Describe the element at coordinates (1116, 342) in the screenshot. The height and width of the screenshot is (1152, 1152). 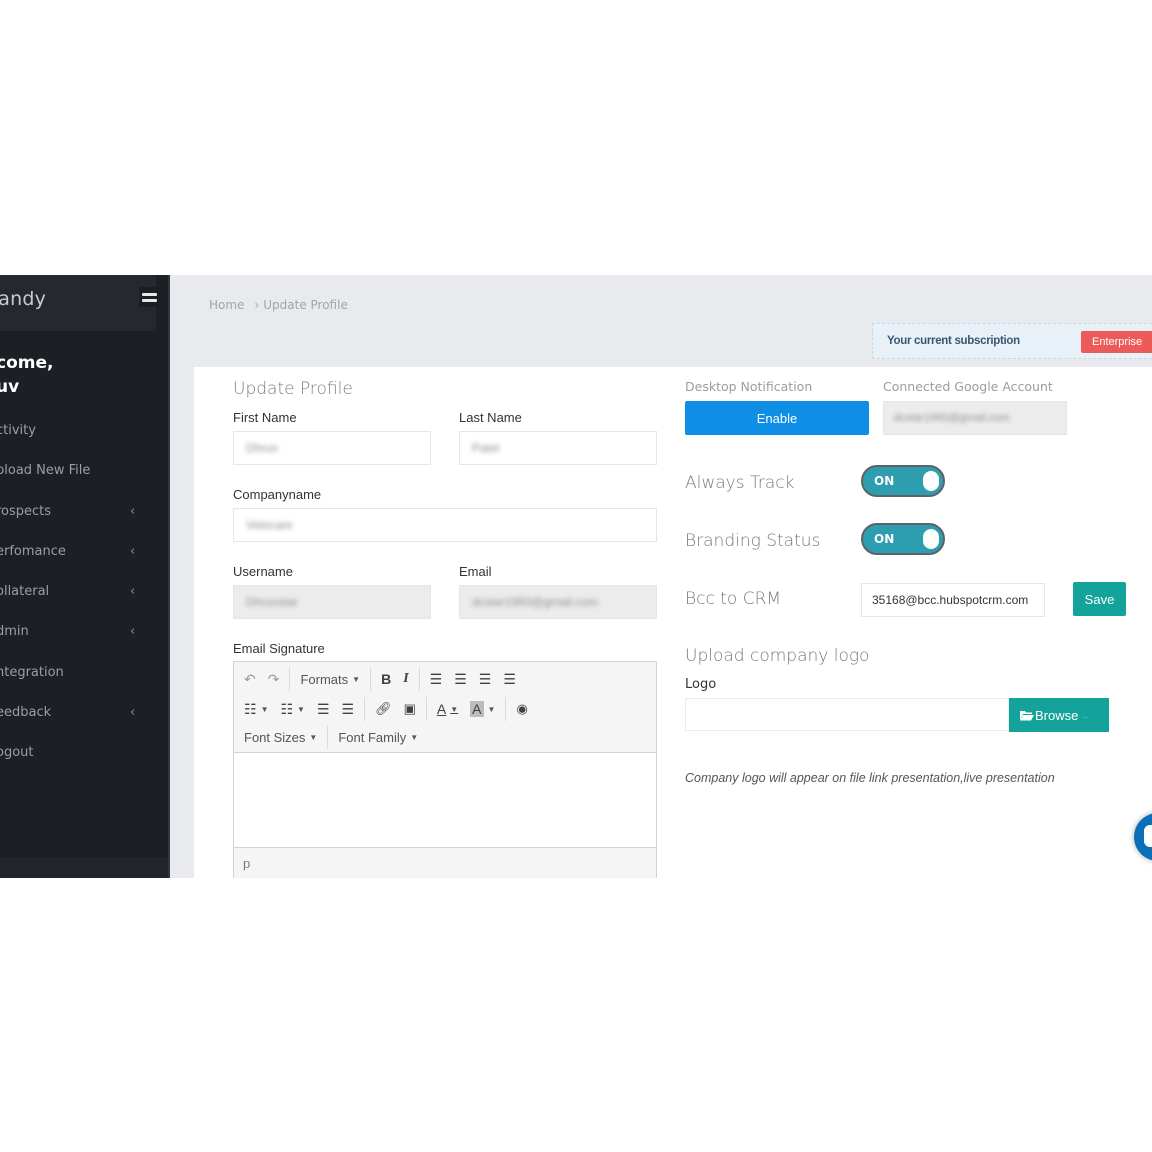
I see `subscription-plan-badge: Enterprise` at that location.